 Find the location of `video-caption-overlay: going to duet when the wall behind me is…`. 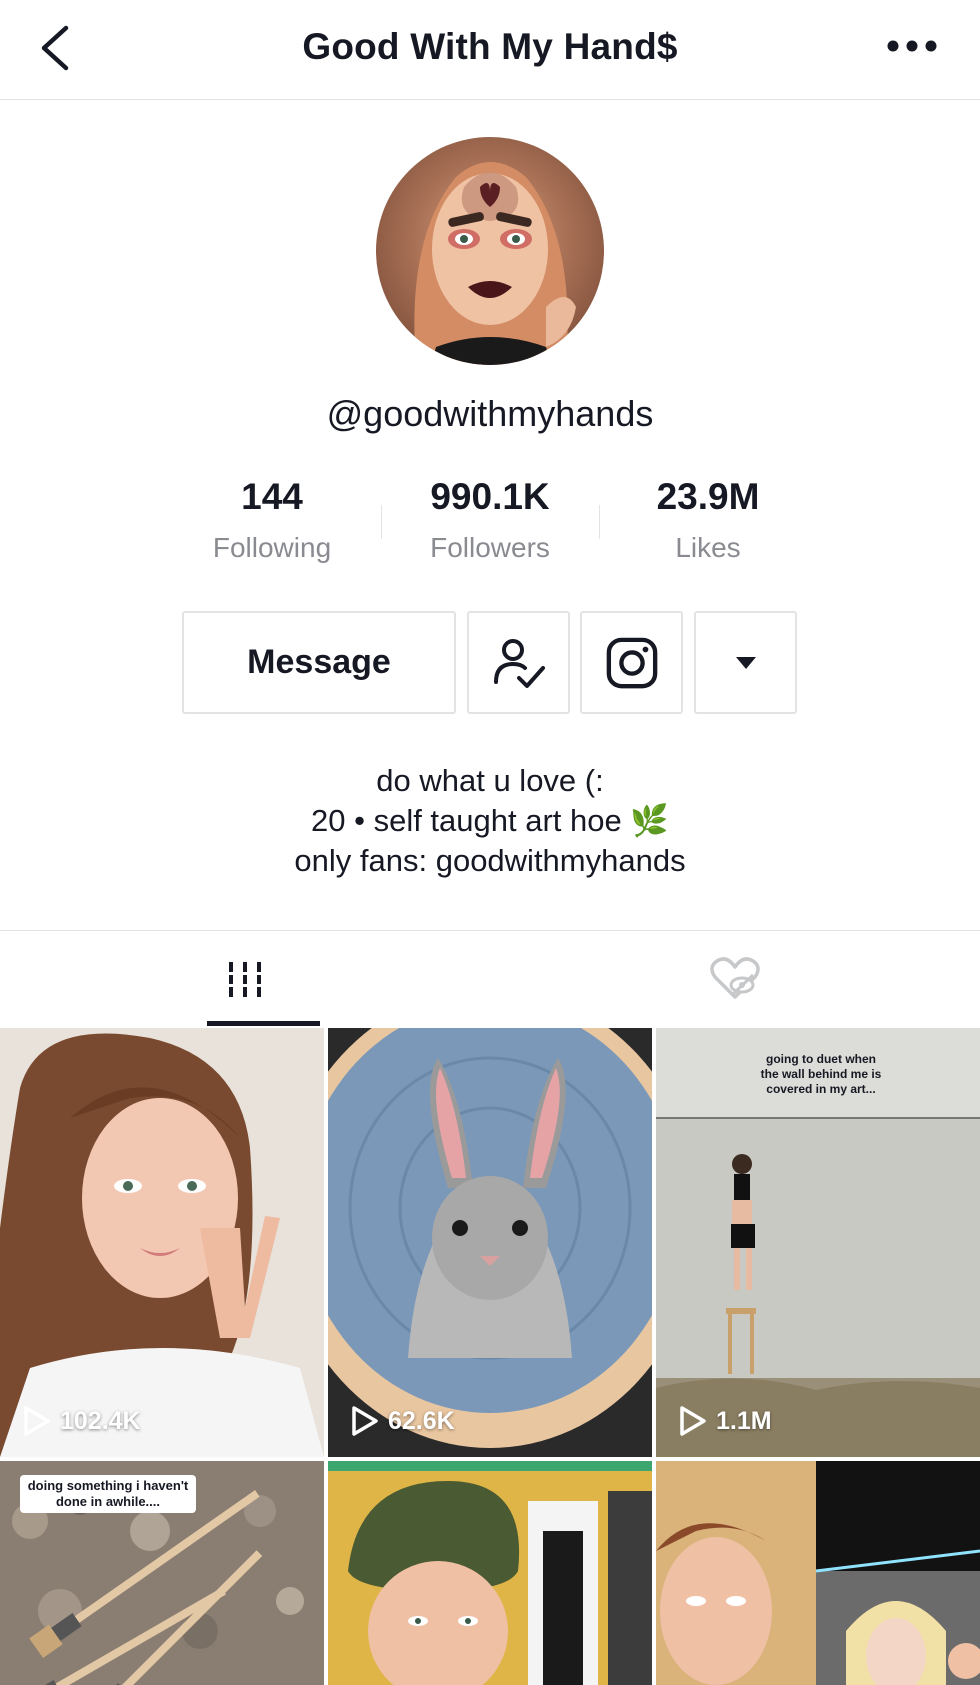

video-caption-overlay: going to duet when the wall behind me is… is located at coordinates (821, 1074).